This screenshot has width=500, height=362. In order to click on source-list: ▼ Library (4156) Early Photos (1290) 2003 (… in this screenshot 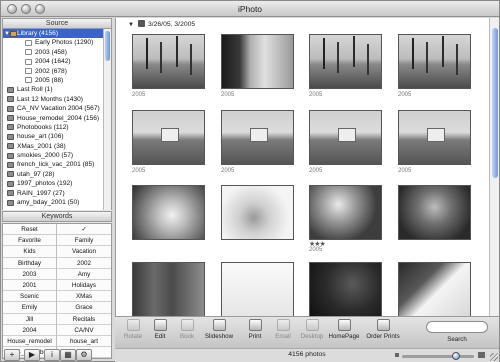, I will do `click(57, 119)`.